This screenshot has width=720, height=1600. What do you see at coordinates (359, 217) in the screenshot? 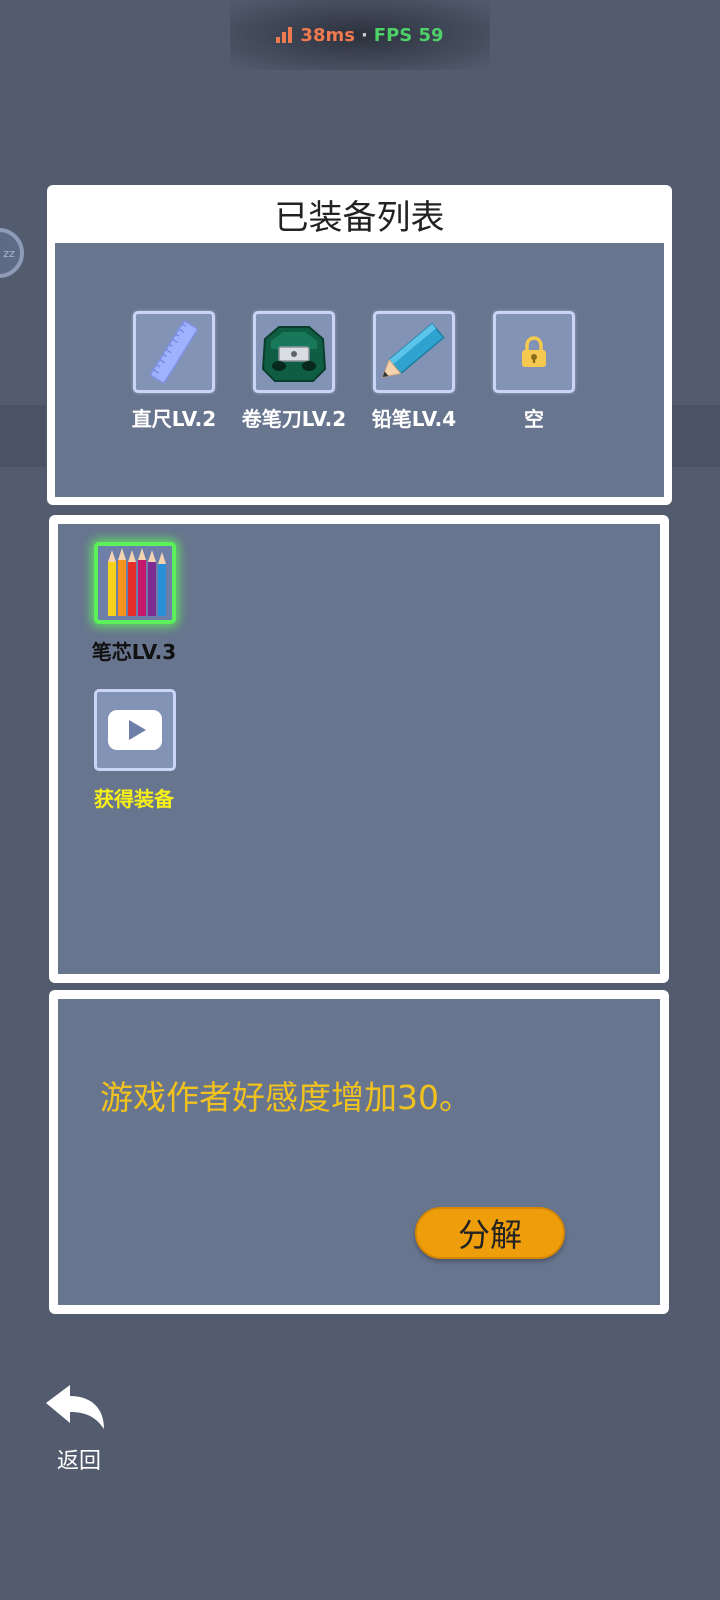
I see `equipped-list-title: 已装备列表` at bounding box center [359, 217].